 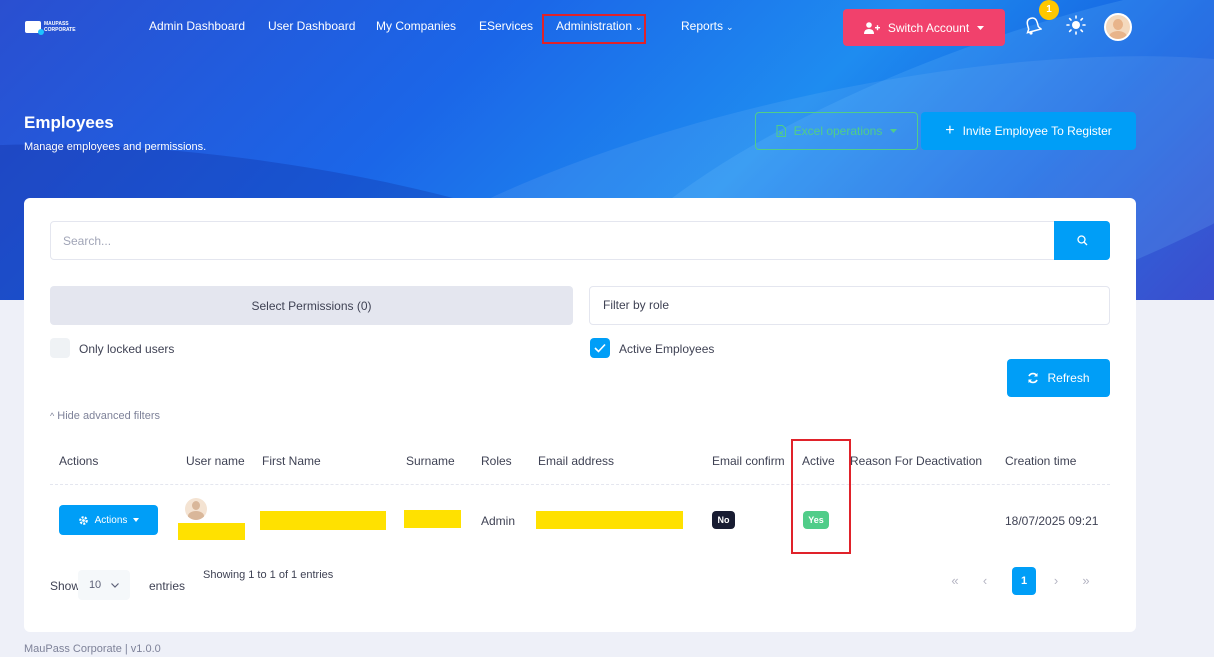 What do you see at coordinates (69, 122) in the screenshot?
I see `page-title: Employees` at bounding box center [69, 122].